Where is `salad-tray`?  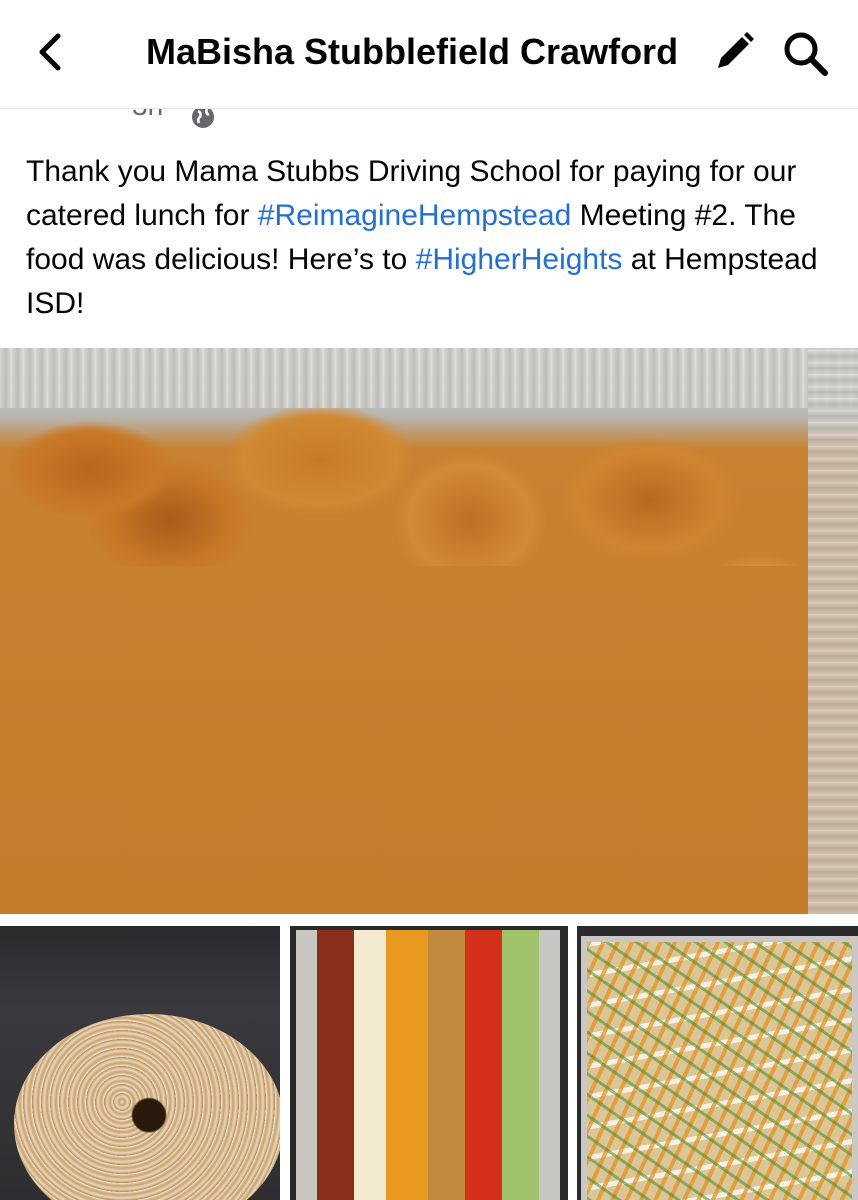 salad-tray is located at coordinates (428, 1065).